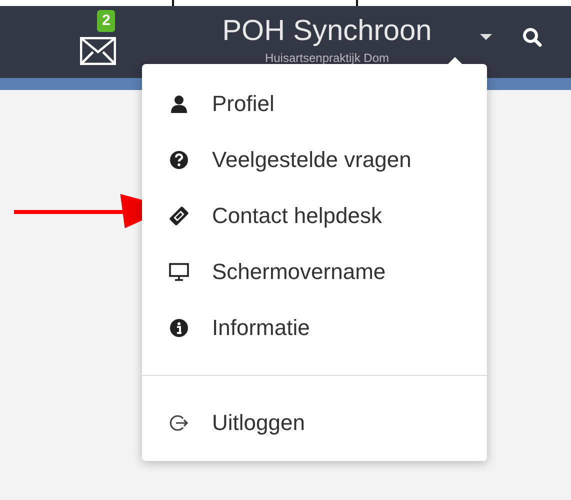 This screenshot has width=571, height=500. Describe the element at coordinates (179, 423) in the screenshot. I see `logout-icon` at that location.